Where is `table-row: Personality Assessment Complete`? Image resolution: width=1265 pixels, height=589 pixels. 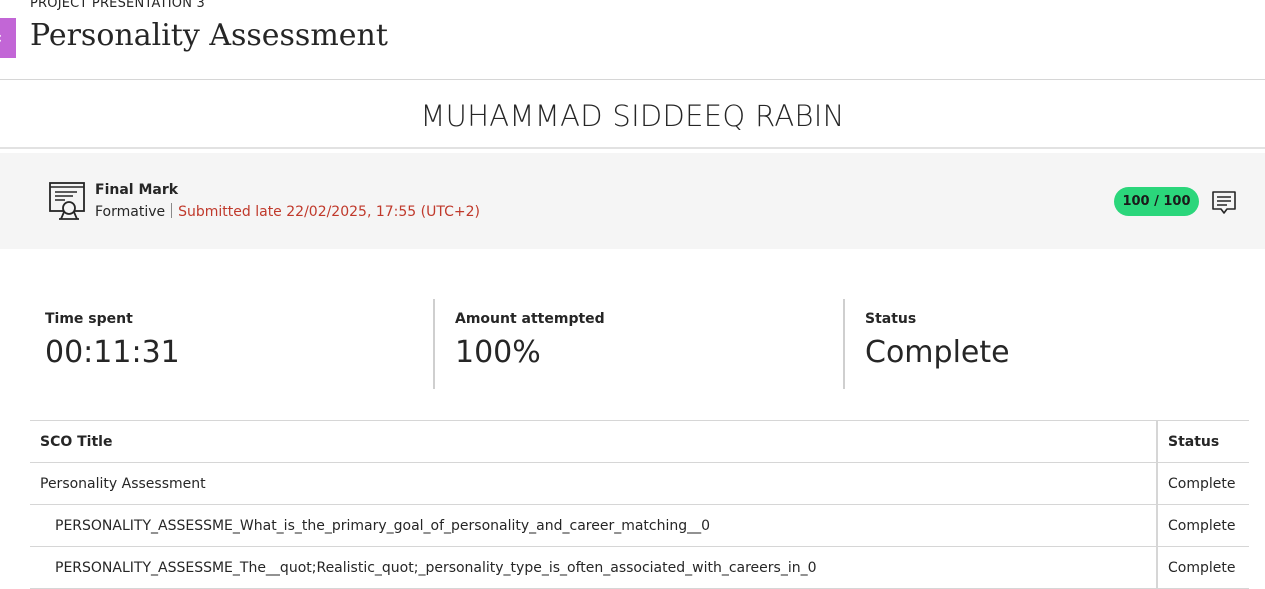
table-row: Personality Assessment Complete is located at coordinates (639, 483).